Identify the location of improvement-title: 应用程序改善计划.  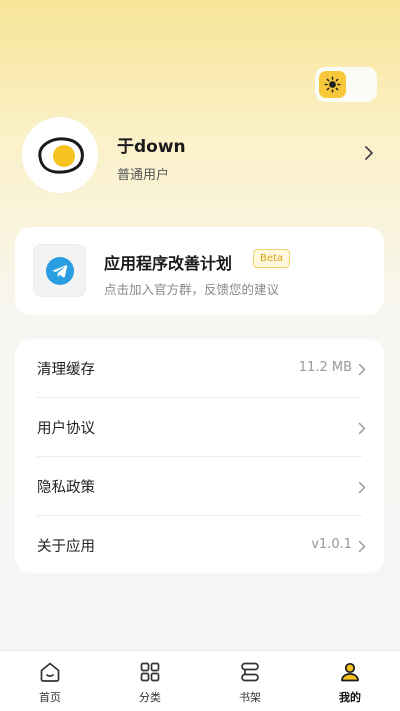
(168, 263).